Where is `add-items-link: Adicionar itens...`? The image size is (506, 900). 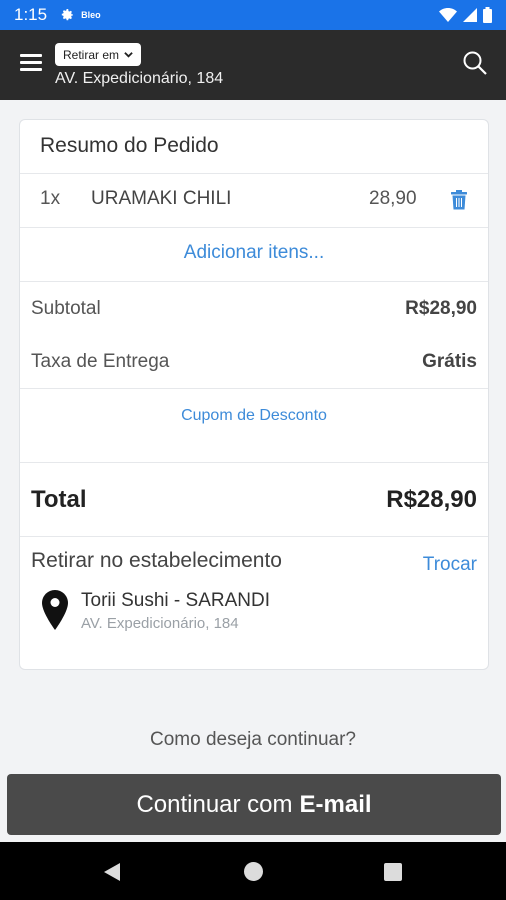
add-items-link: Adicionar itens... is located at coordinates (254, 253).